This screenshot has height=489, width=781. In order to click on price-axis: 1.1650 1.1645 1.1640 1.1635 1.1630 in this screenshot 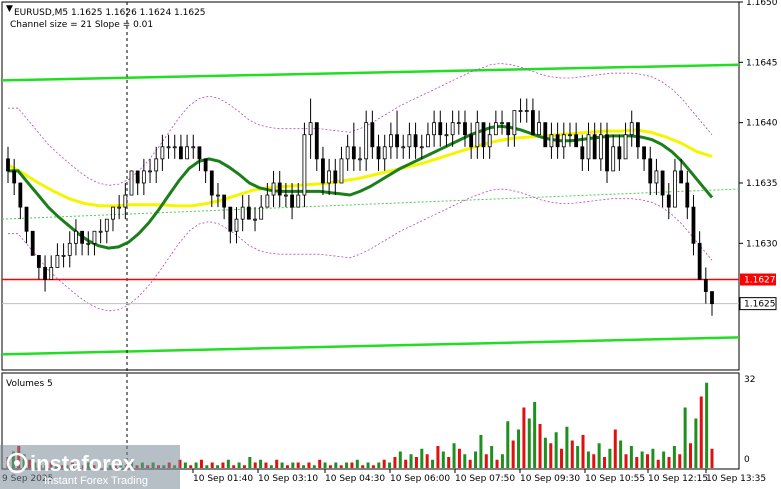, I will do `click(758, 124)`.